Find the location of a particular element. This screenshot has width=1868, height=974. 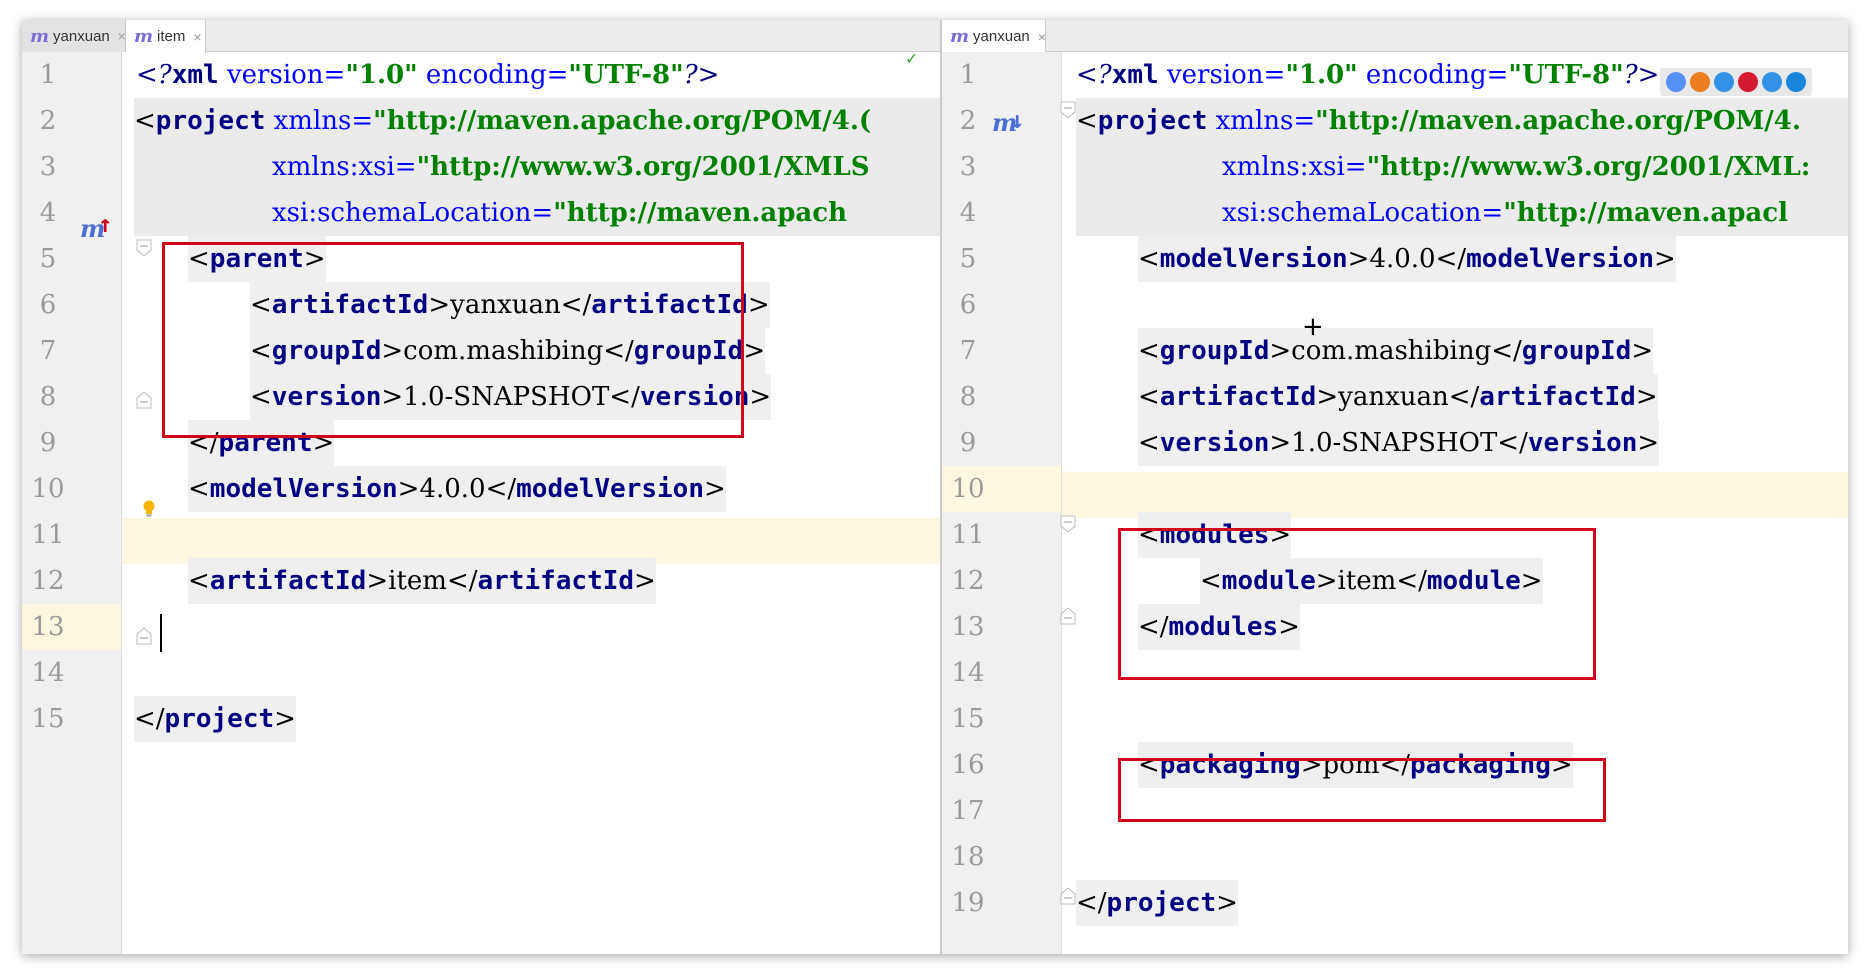

code-line-4: xsi:schemaLocation="http://maven.apacl is located at coordinates (1505, 213).